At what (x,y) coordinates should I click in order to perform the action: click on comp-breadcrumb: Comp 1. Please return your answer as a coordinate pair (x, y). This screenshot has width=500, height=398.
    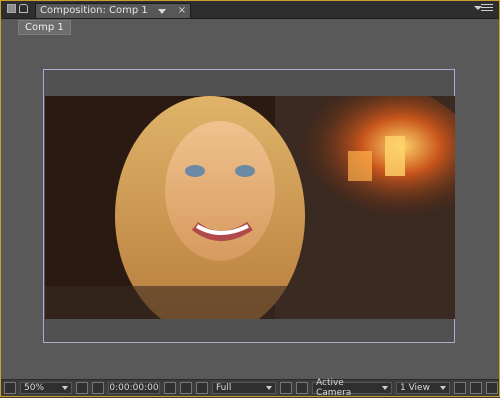
    Looking at the image, I should click on (44, 27).